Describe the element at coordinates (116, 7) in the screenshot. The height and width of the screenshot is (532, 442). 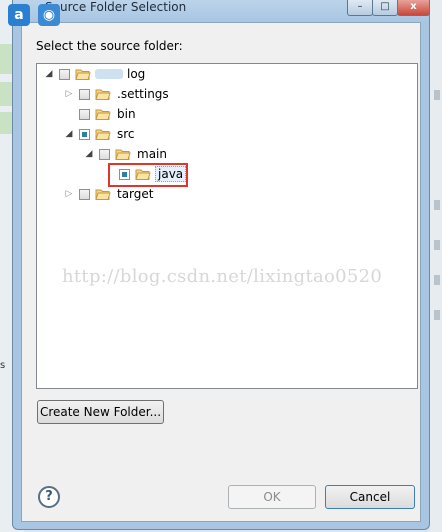
I see `dialog-title: Source Folder Selection` at that location.